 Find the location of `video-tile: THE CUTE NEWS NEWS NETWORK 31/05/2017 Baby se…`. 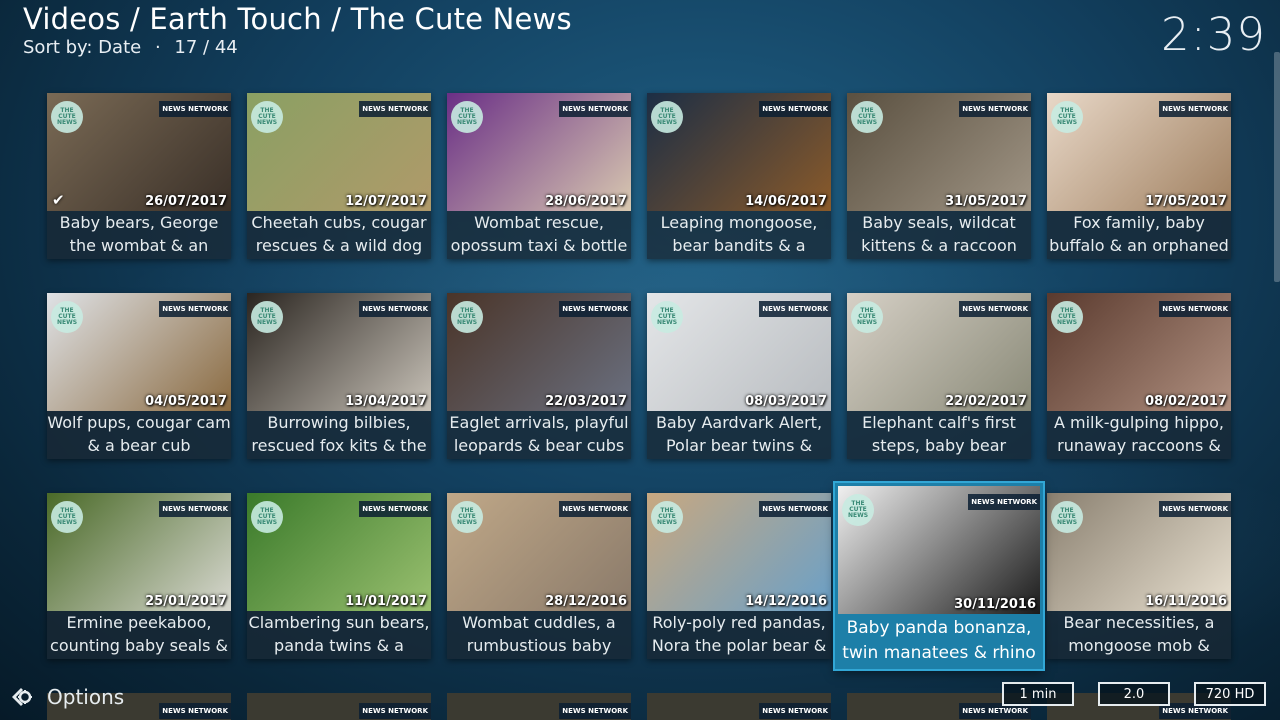

video-tile: THE CUTE NEWS NEWS NETWORK 31/05/2017 Baby se… is located at coordinates (939, 176).